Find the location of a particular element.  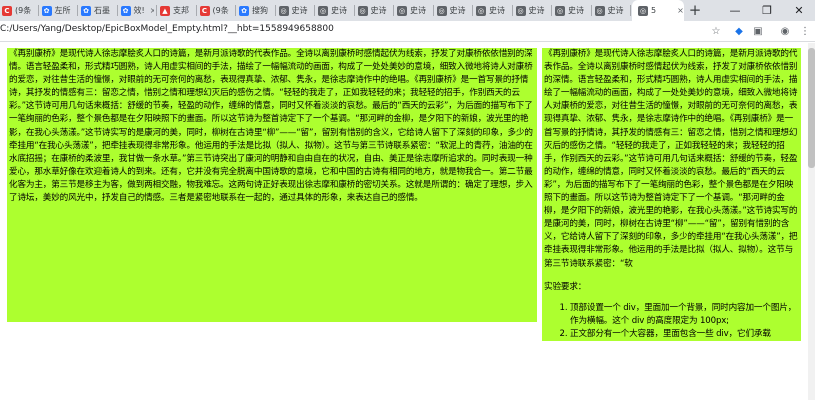

tab-label: 5 is located at coordinates (654, 10).